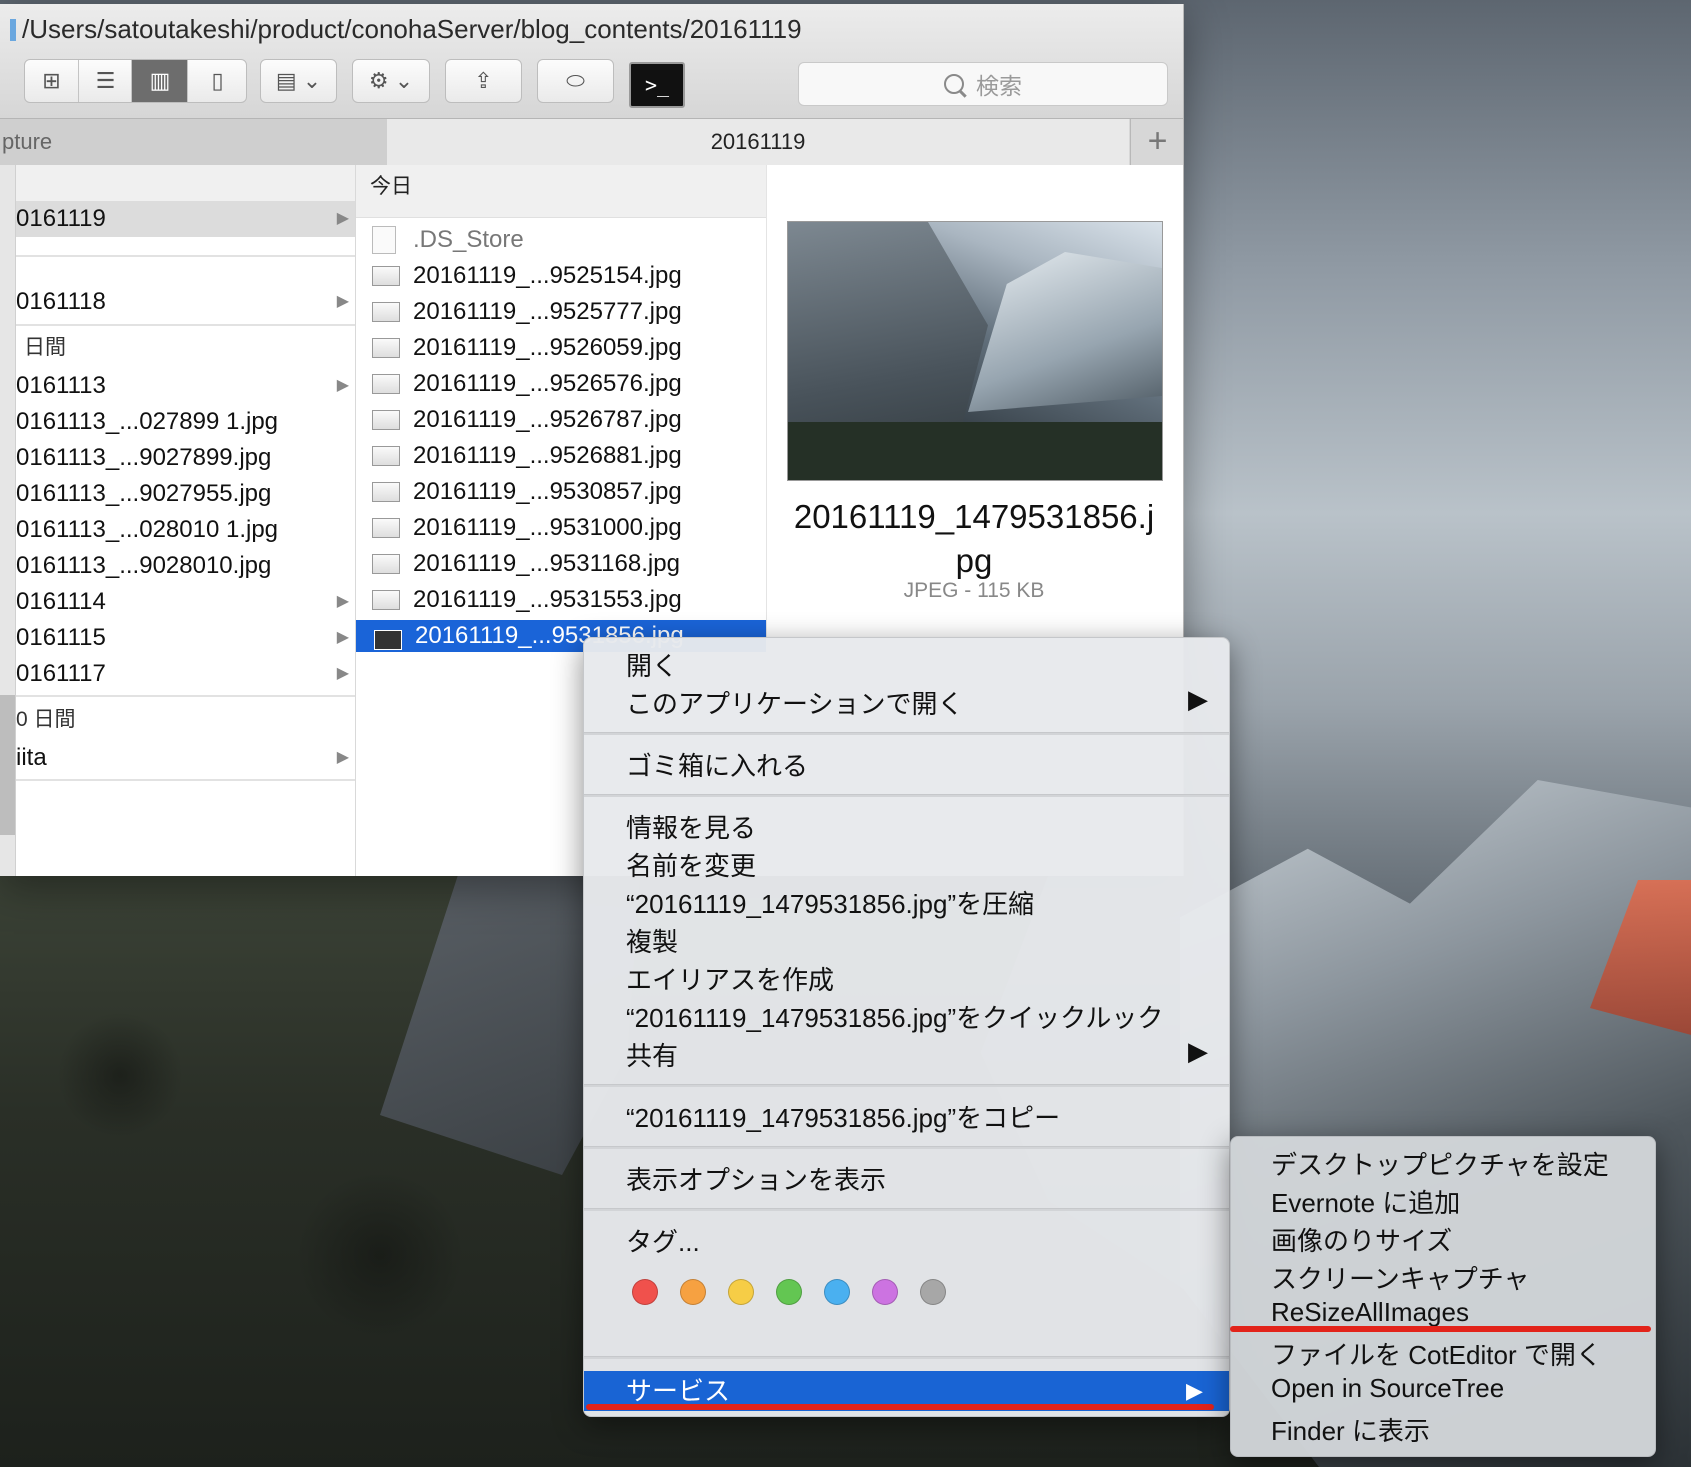 The width and height of the screenshot is (1691, 1467). What do you see at coordinates (999, 86) in the screenshot?
I see `search-placeholder: 検索` at bounding box center [999, 86].